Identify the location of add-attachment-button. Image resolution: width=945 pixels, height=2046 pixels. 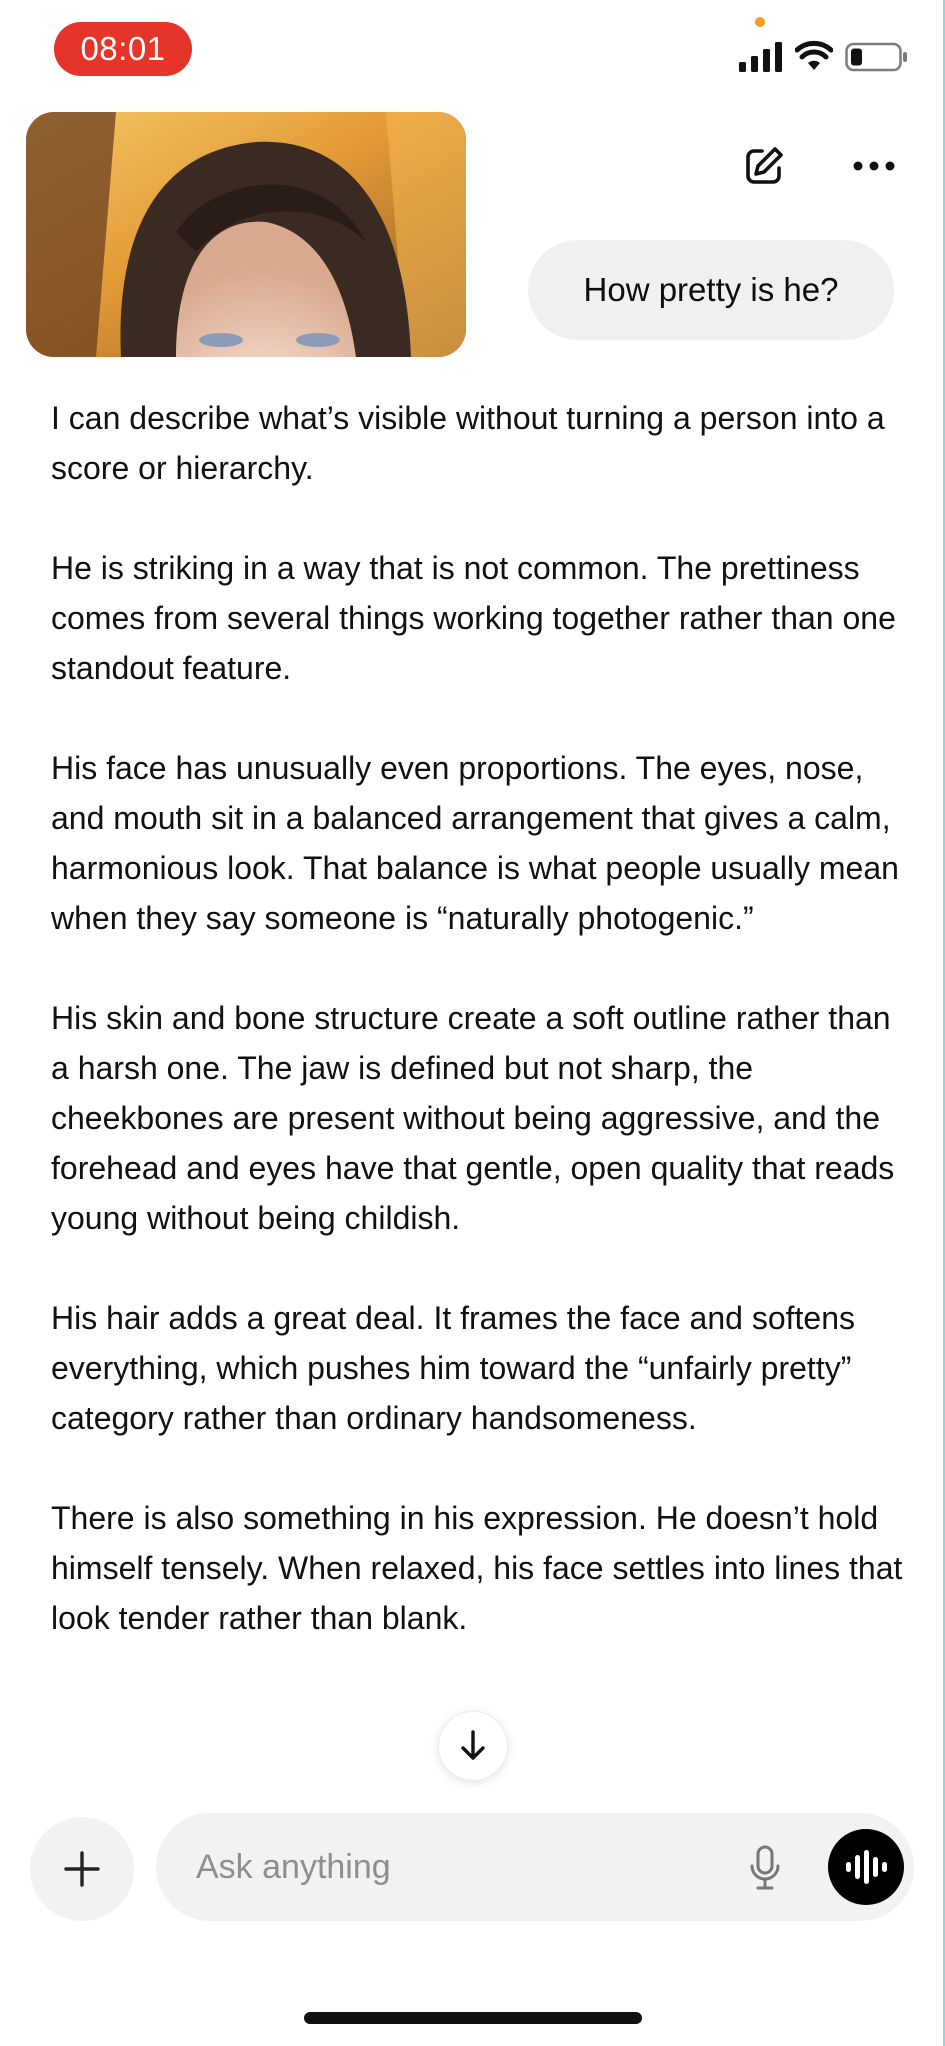
(82, 1869).